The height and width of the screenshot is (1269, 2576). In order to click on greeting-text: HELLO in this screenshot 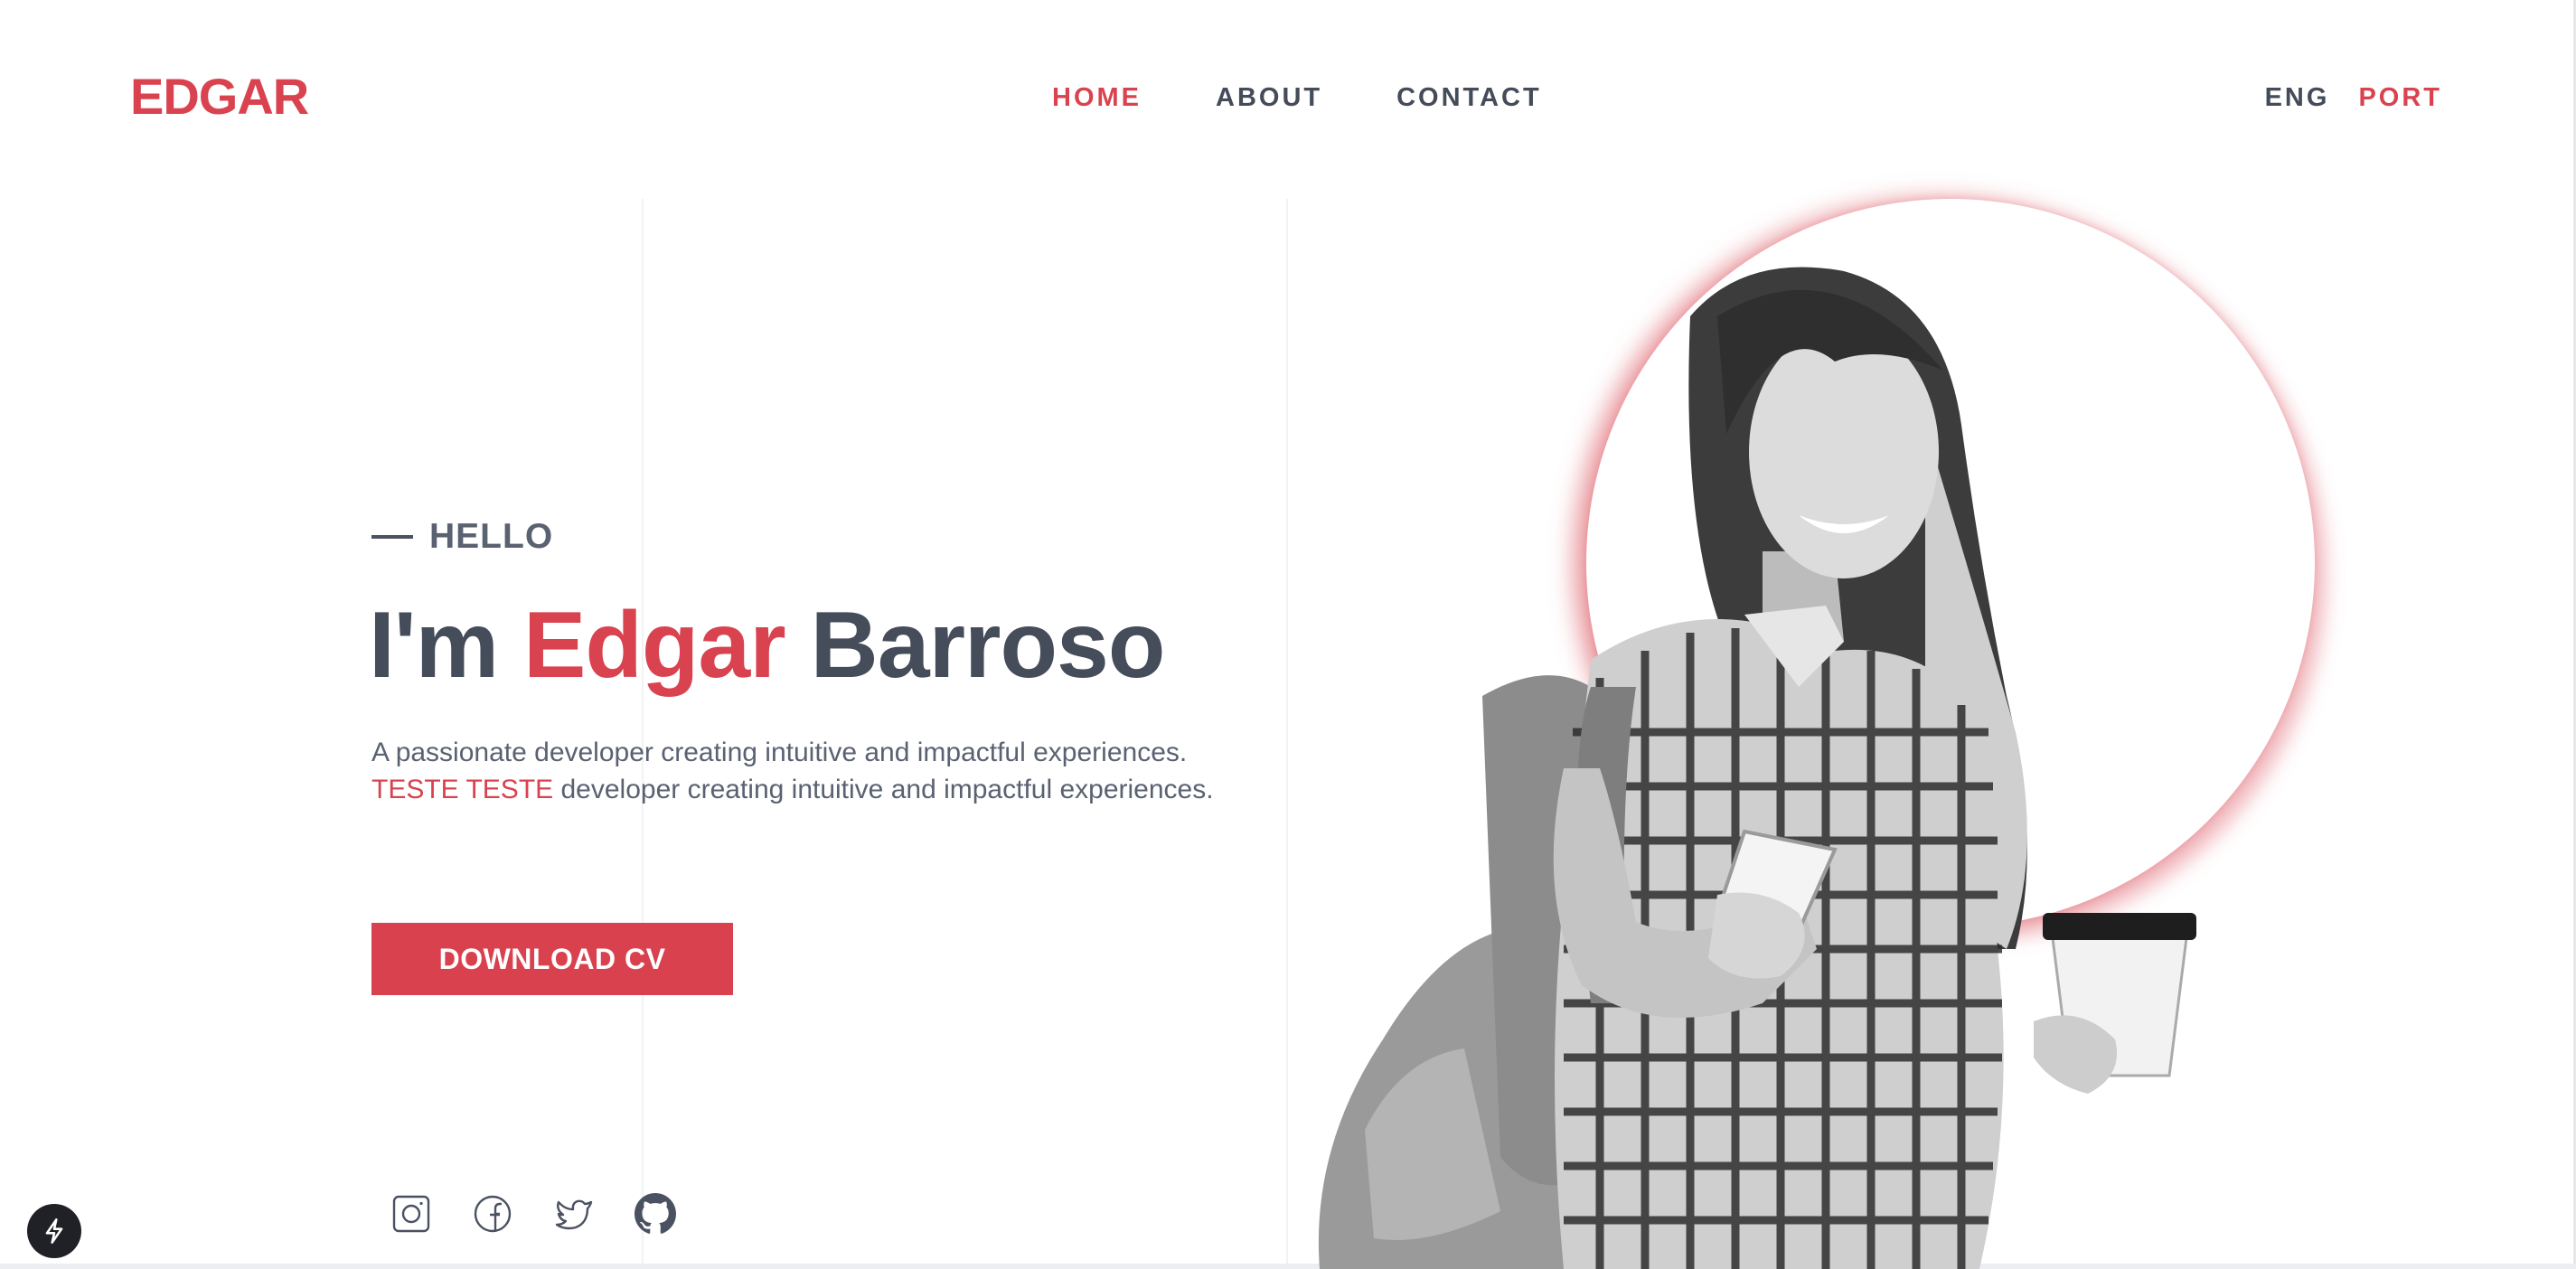, I will do `click(491, 537)`.